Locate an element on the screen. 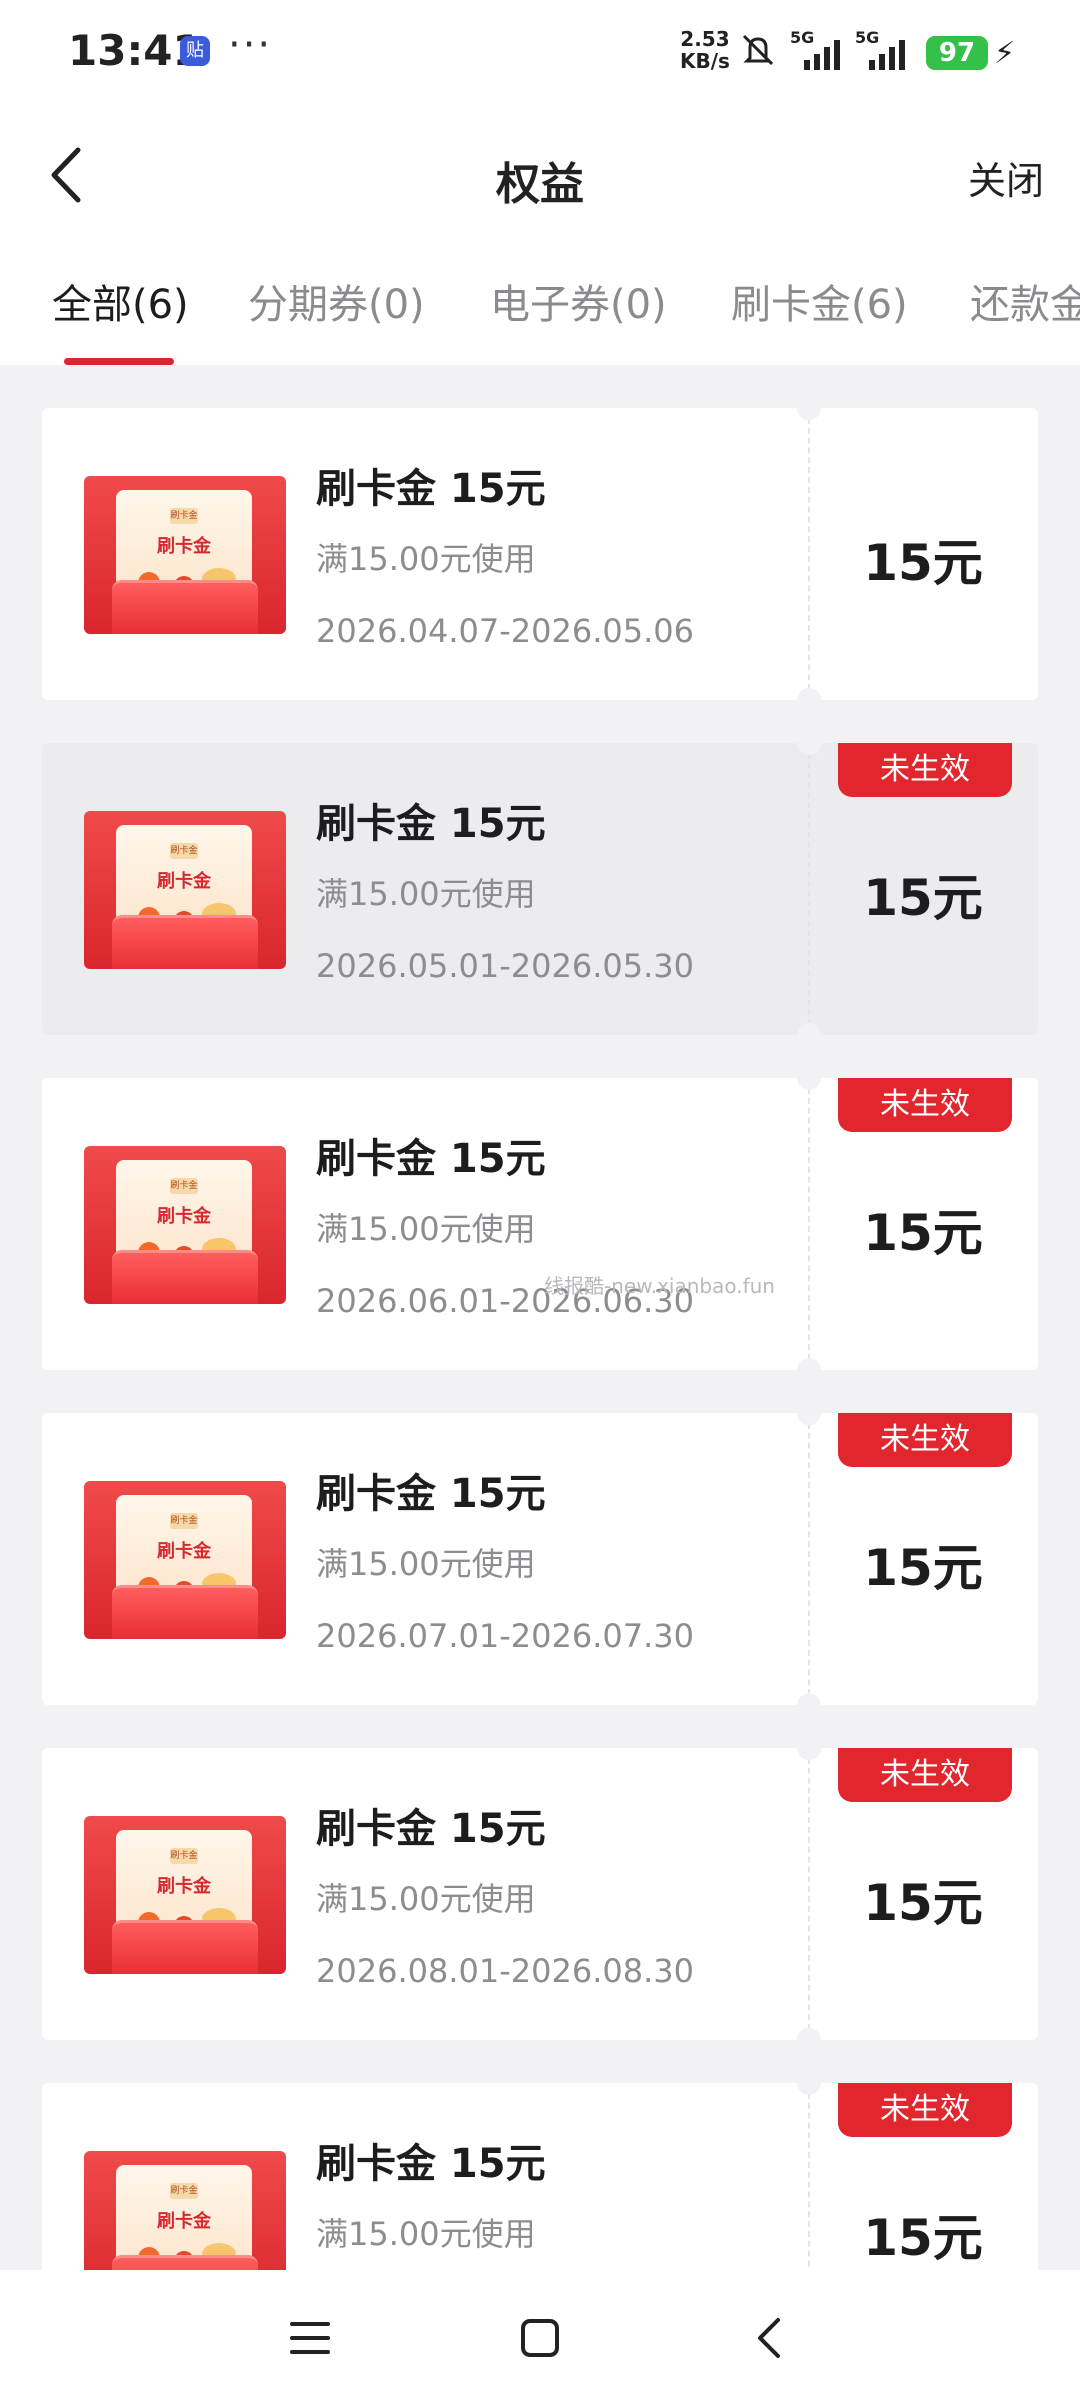  close-button: 关闭 is located at coordinates (1006, 177).